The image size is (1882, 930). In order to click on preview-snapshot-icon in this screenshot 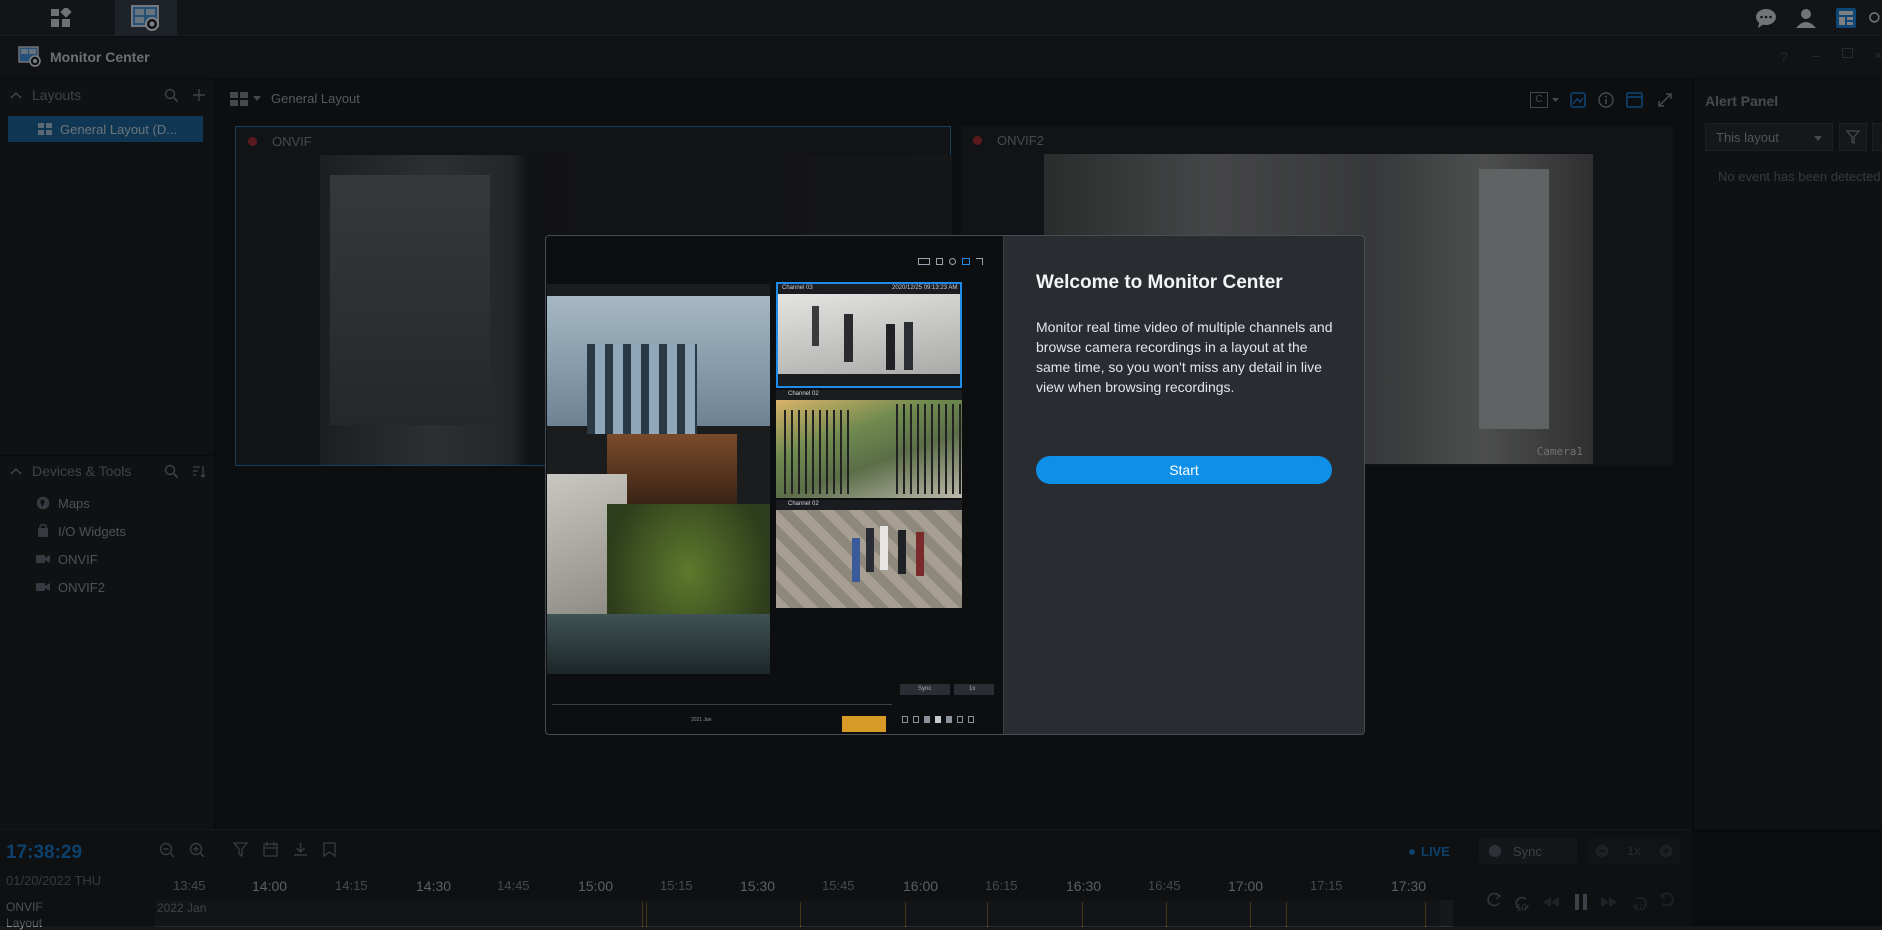, I will do `click(939, 261)`.